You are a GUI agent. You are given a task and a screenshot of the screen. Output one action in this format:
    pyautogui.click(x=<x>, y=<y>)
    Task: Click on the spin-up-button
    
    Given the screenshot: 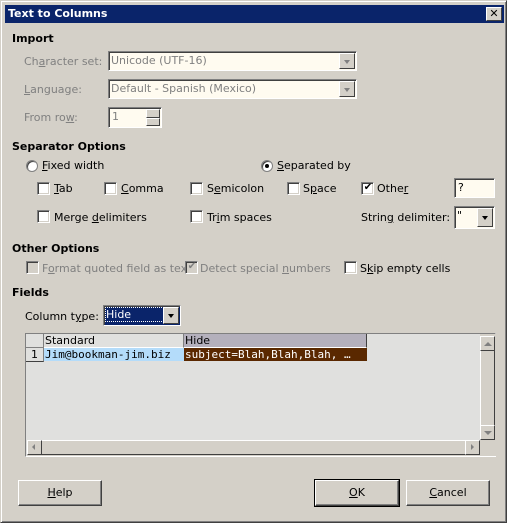 What is the action you would take?
    pyautogui.click(x=153, y=113)
    